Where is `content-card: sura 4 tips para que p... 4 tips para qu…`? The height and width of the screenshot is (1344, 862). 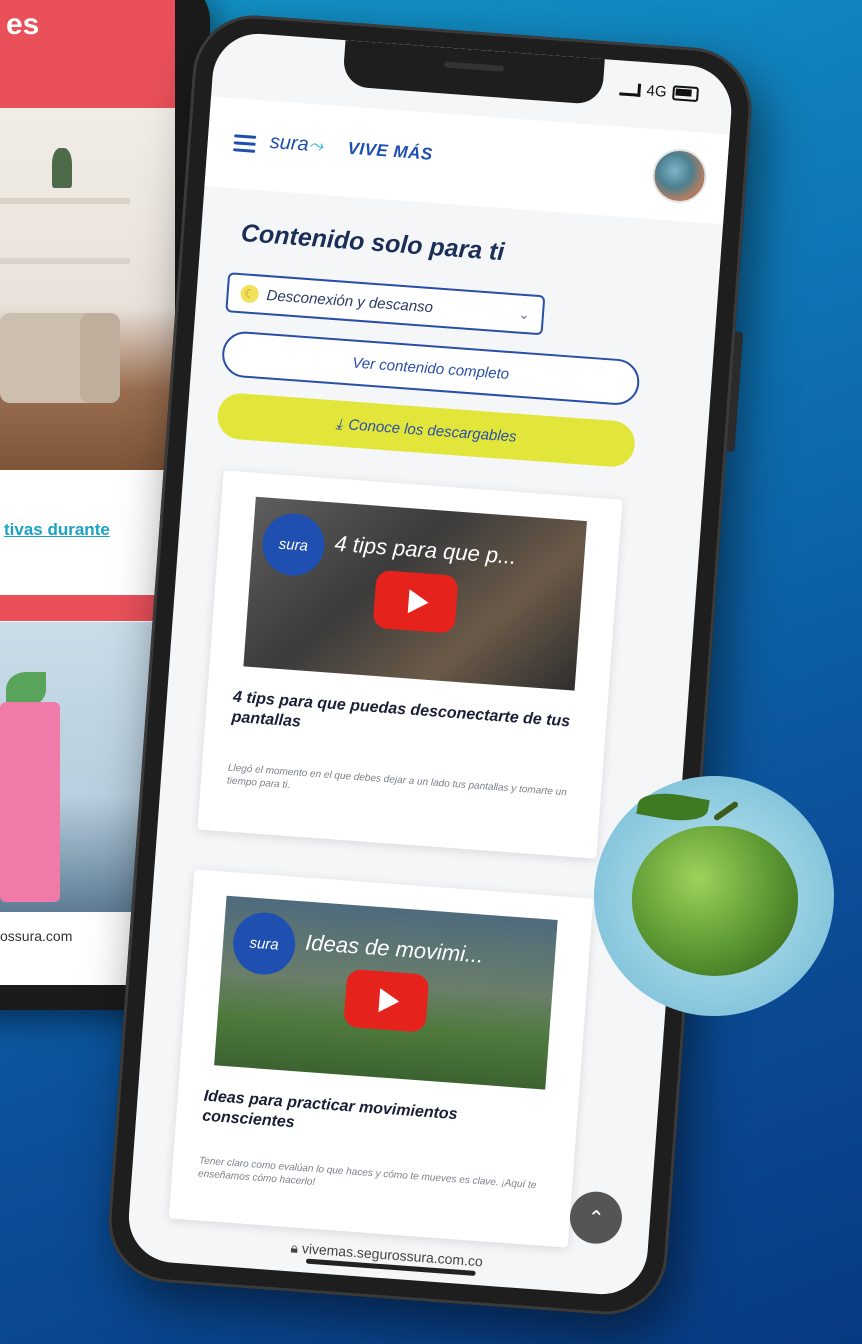 content-card: sura 4 tips para que p... 4 tips para qu… is located at coordinates (410, 664).